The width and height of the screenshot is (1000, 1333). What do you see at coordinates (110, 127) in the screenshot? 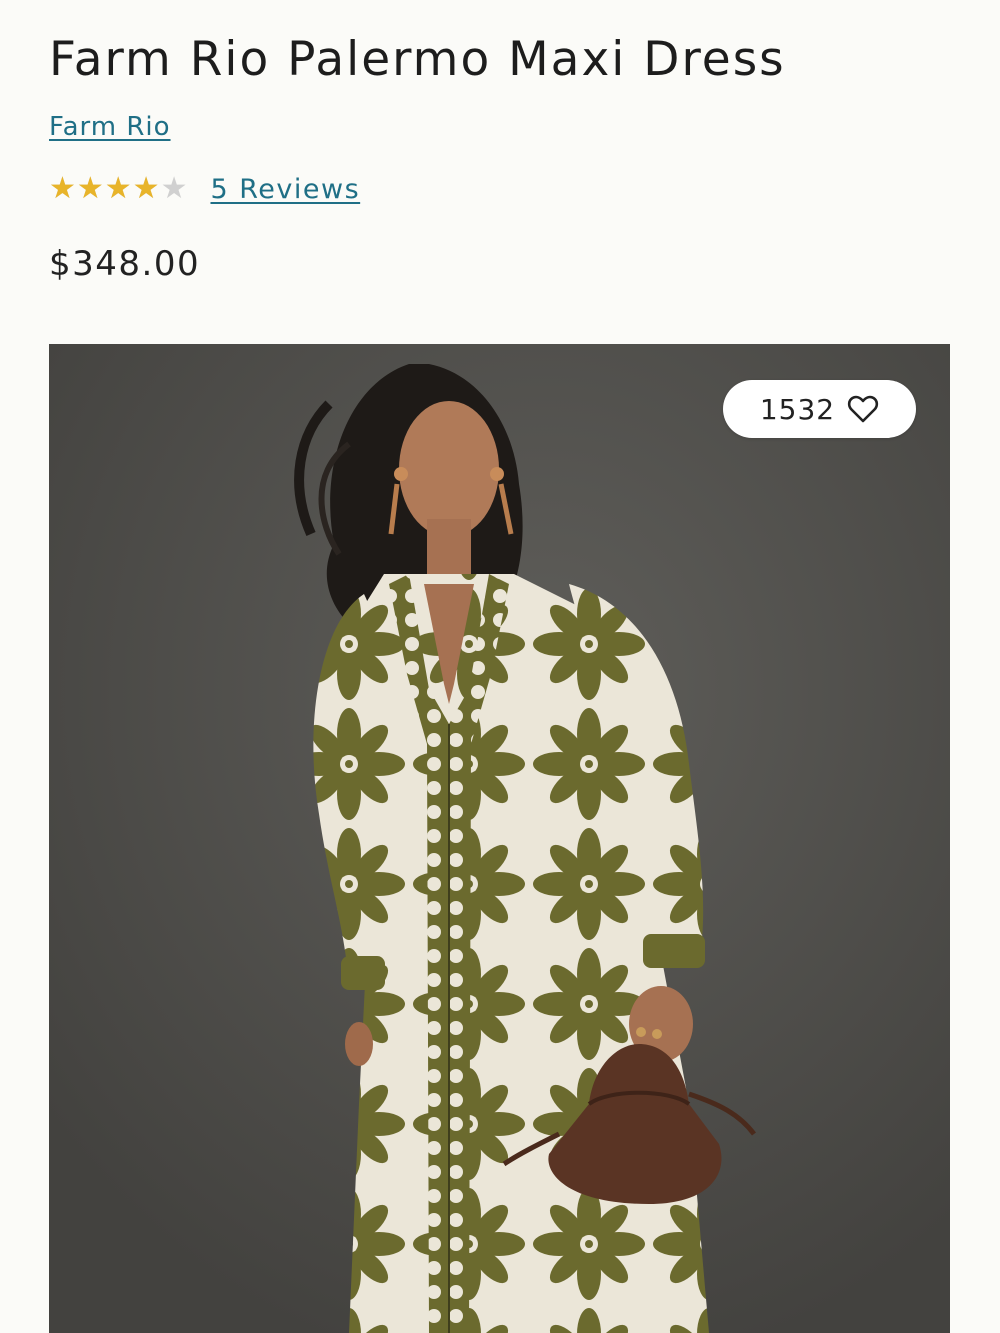
I see `brand-link: Farm Rio` at bounding box center [110, 127].